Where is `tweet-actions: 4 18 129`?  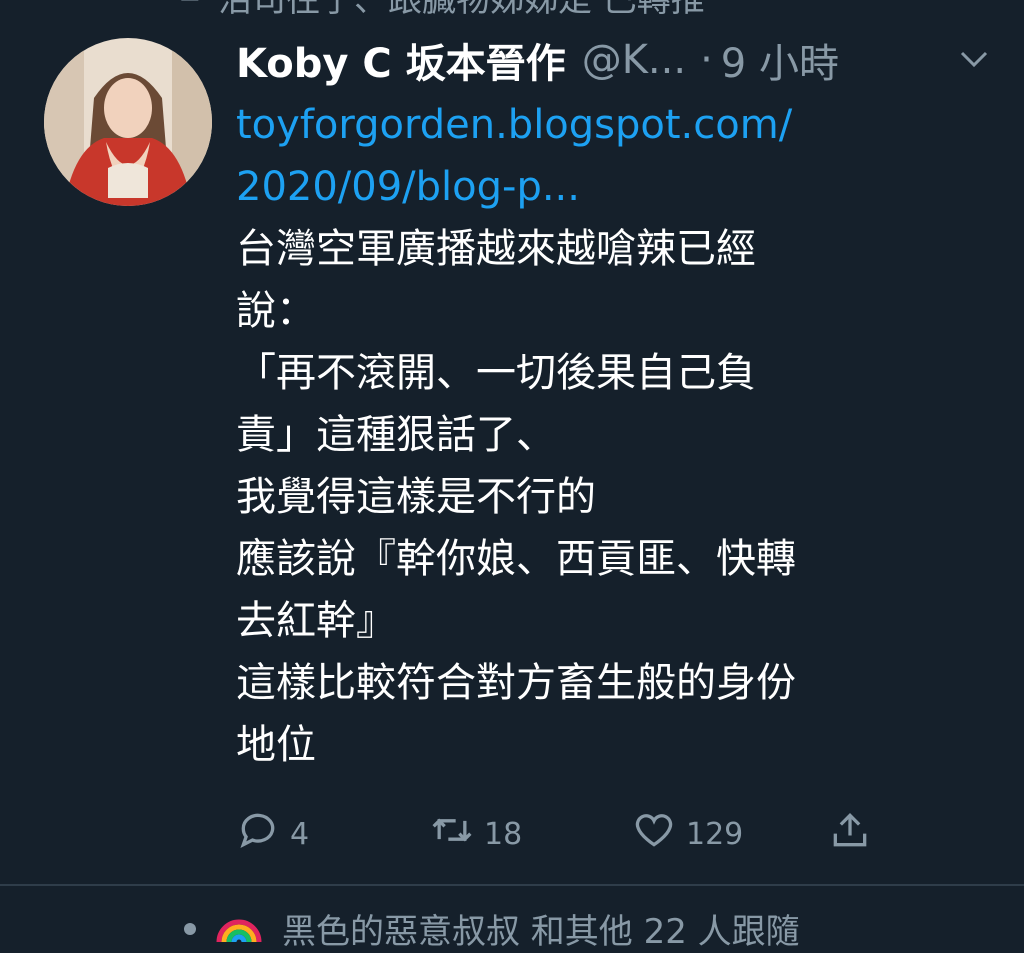 tweet-actions: 4 18 129 is located at coordinates (566, 834).